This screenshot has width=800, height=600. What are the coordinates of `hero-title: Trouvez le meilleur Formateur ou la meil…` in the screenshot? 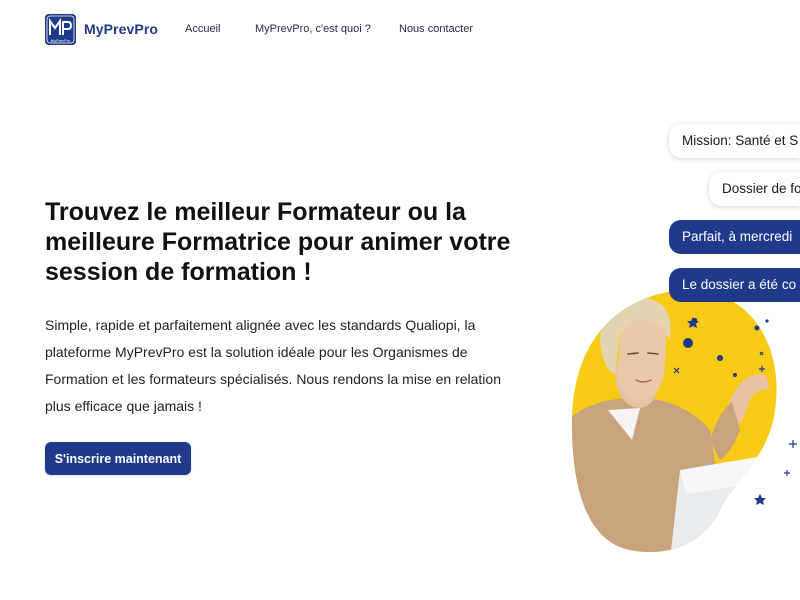 It's located at (278, 242).